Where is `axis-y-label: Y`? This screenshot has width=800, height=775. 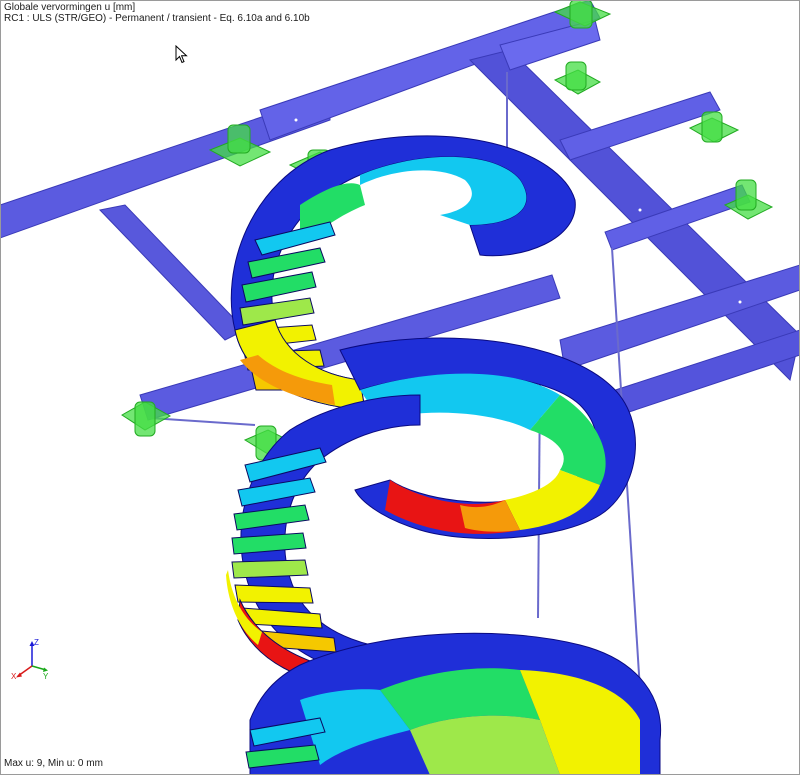
axis-y-label: Y is located at coordinates (46, 676).